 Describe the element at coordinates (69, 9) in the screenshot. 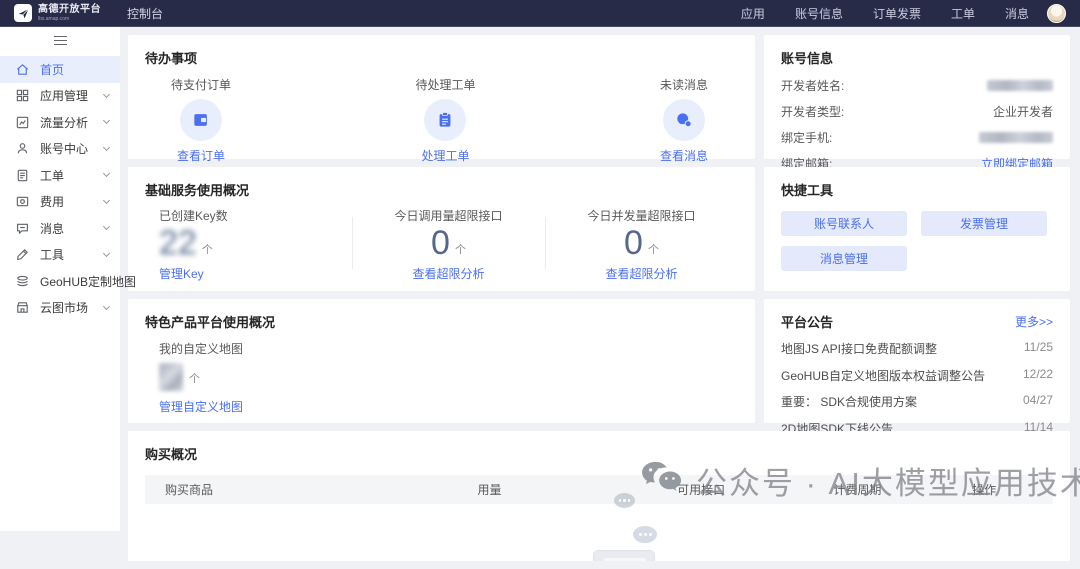

I see `logo-title: 高德开放平台` at that location.